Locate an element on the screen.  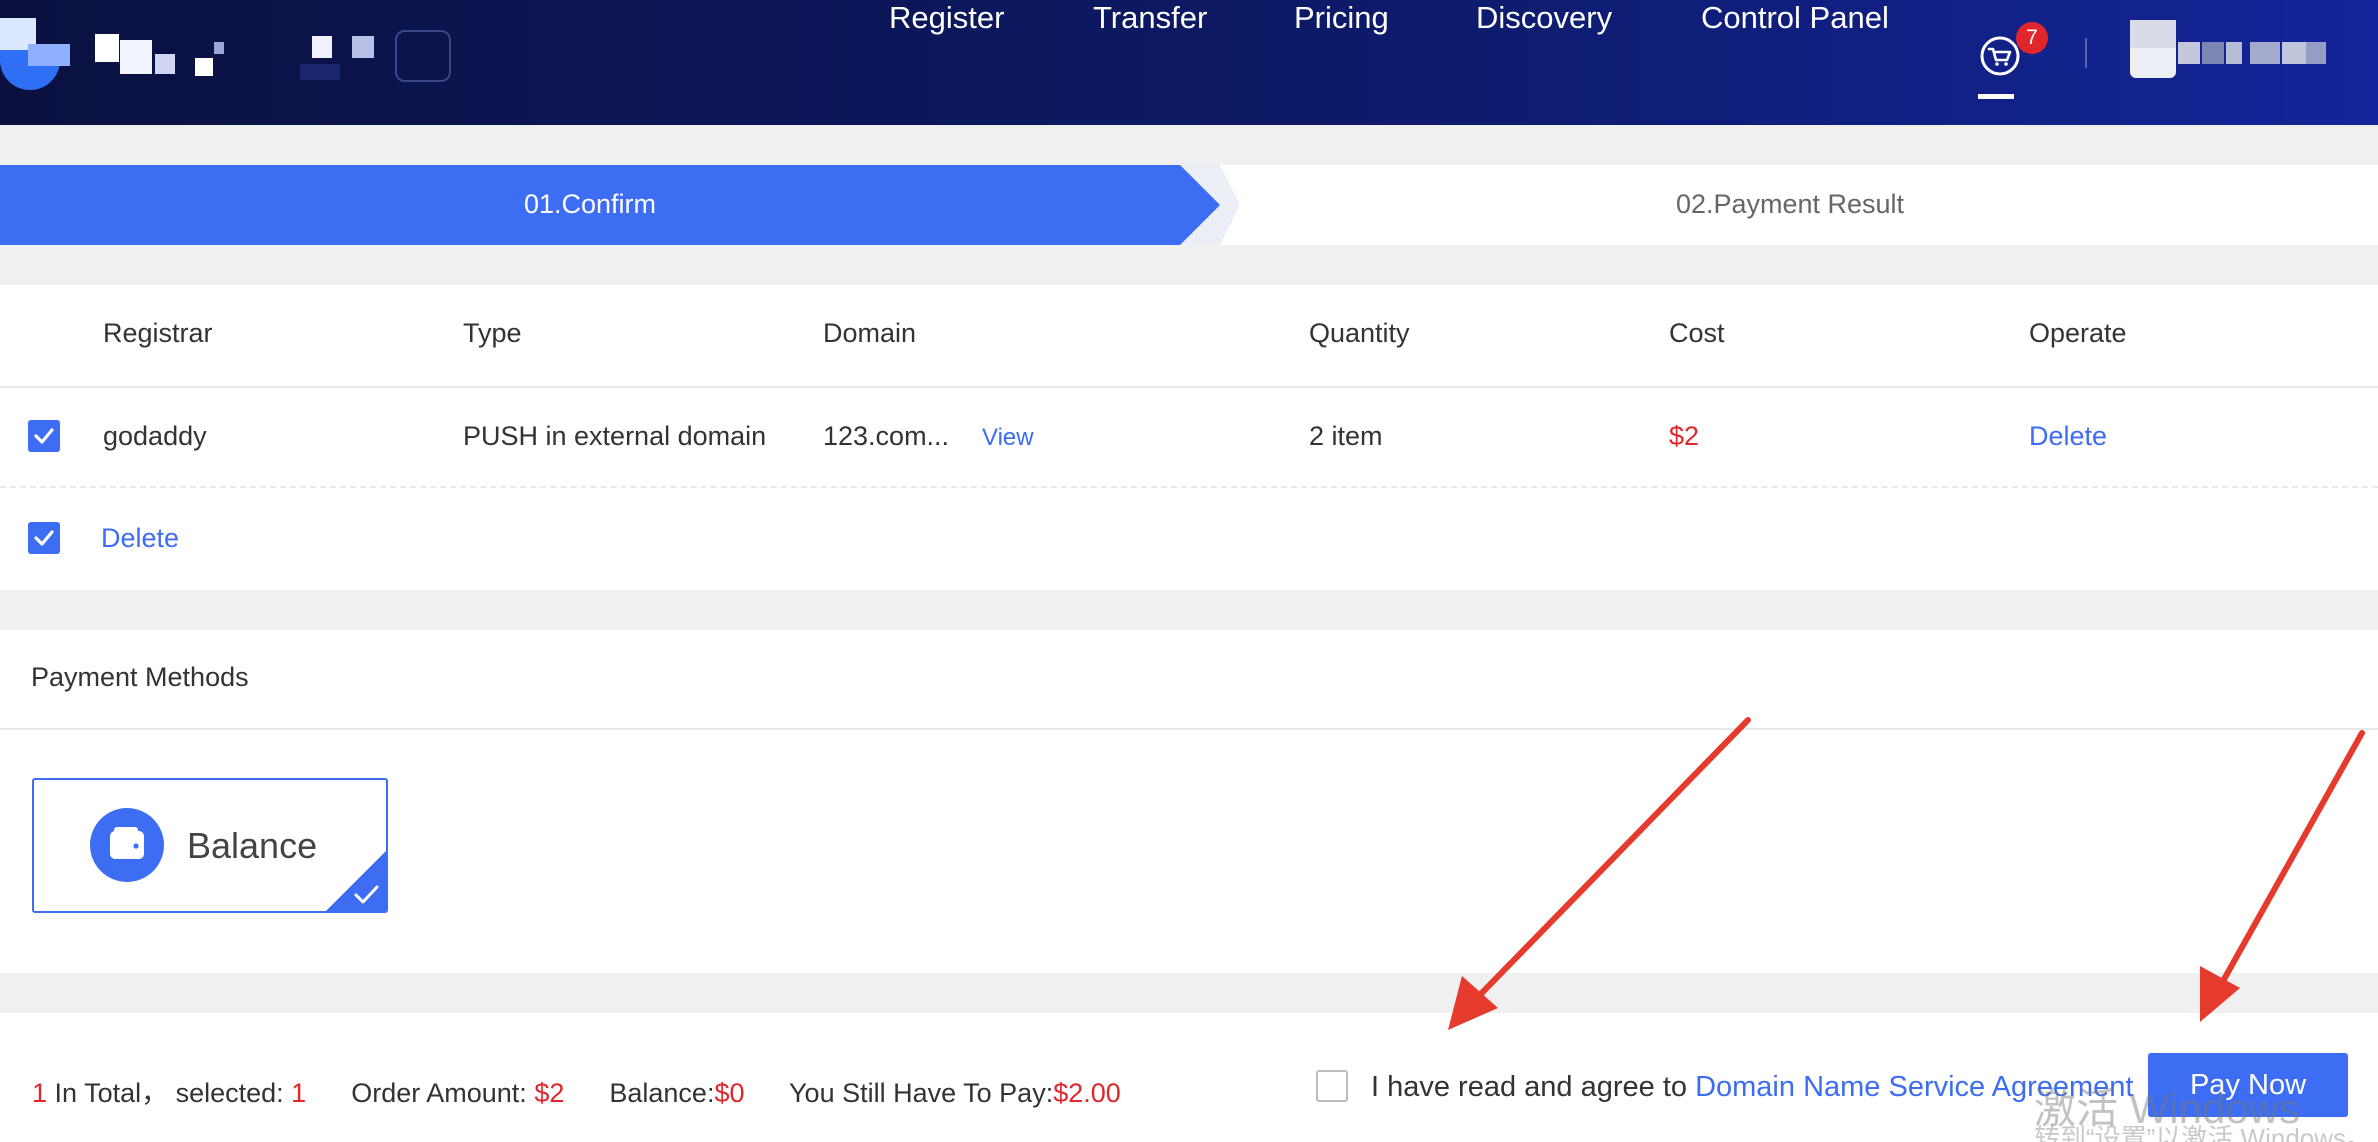
step-confirm: 01.Confirm is located at coordinates (620, 205).